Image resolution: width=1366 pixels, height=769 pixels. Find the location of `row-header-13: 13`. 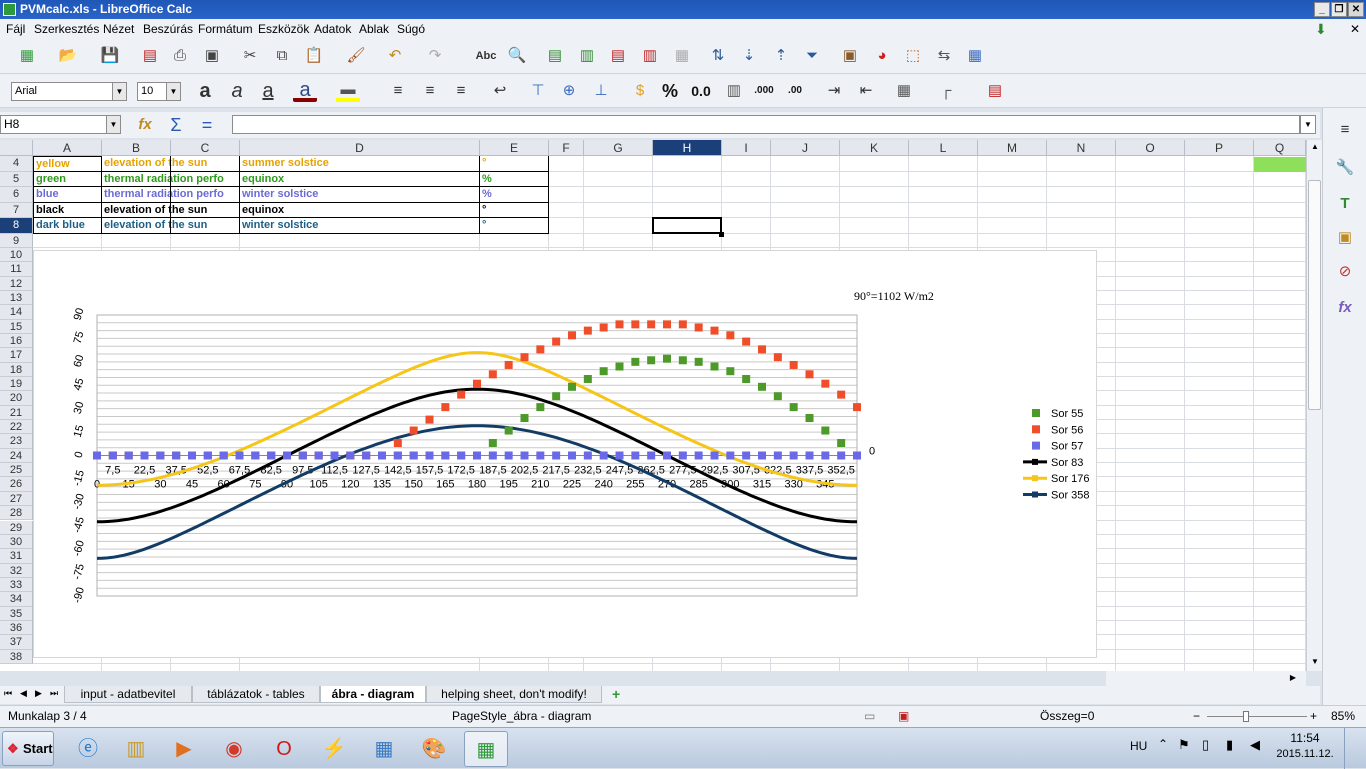

row-header-13: 13 is located at coordinates (16, 298).